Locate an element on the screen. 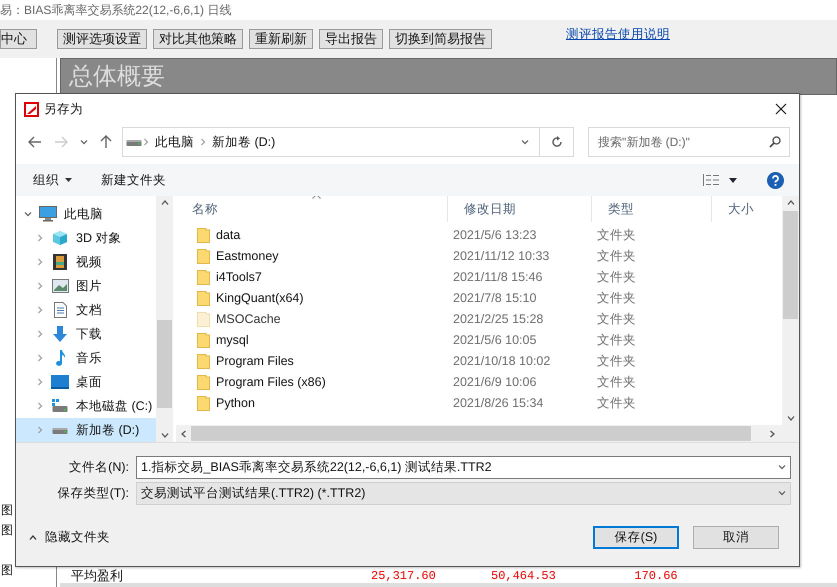 This screenshot has height=587, width=837. file-name-cell: data is located at coordinates (311, 235).